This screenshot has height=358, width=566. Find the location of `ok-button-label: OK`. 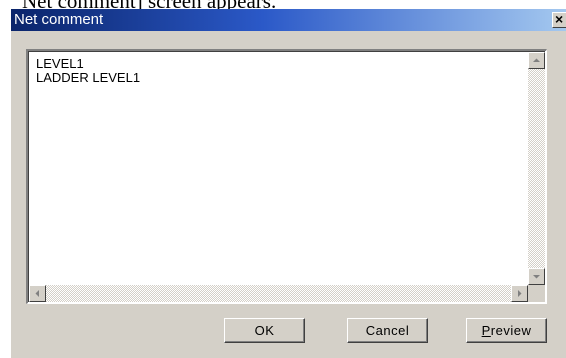

ok-button-label: OK is located at coordinates (264, 330).